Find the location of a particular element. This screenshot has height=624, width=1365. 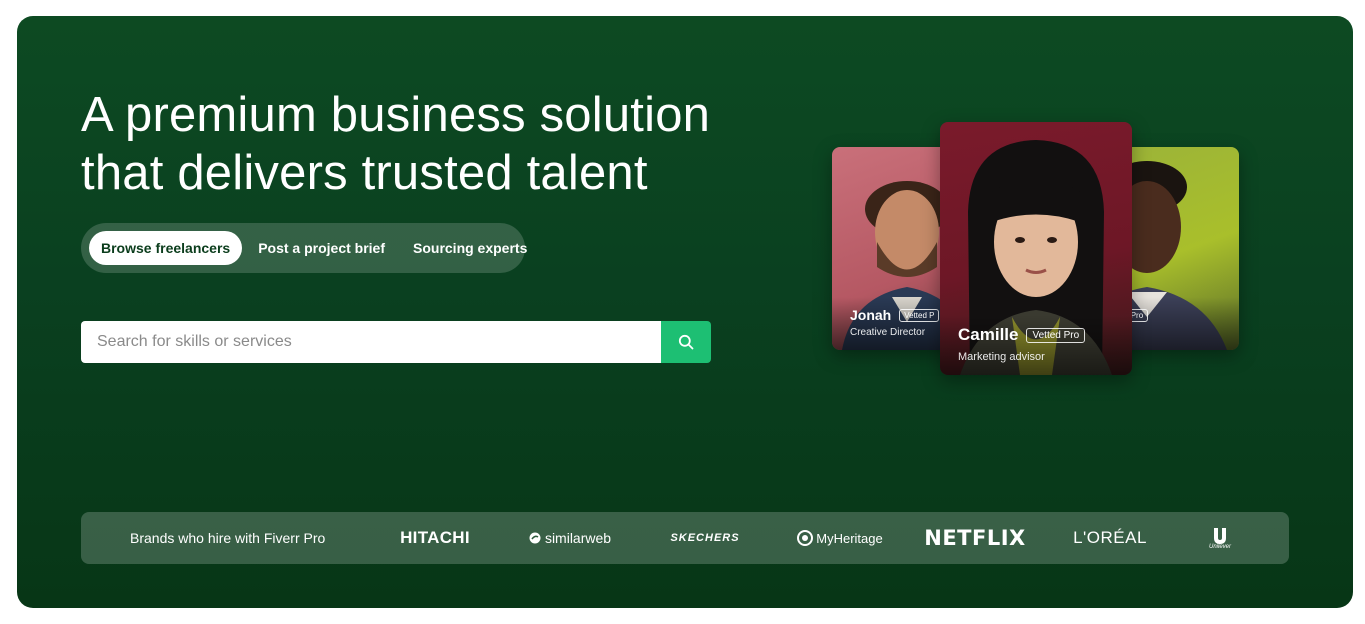

freelancer-name: Jonah is located at coordinates (871, 315).